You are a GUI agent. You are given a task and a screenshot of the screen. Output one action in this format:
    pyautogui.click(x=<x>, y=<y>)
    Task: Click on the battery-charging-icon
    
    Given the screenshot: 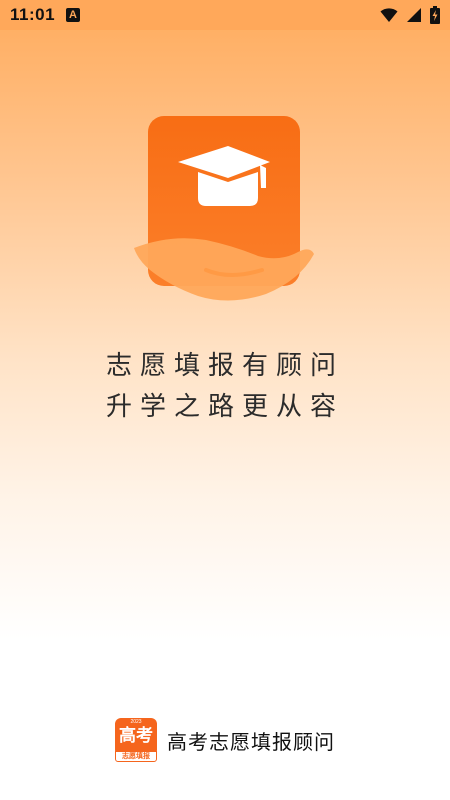 What is the action you would take?
    pyautogui.click(x=435, y=15)
    